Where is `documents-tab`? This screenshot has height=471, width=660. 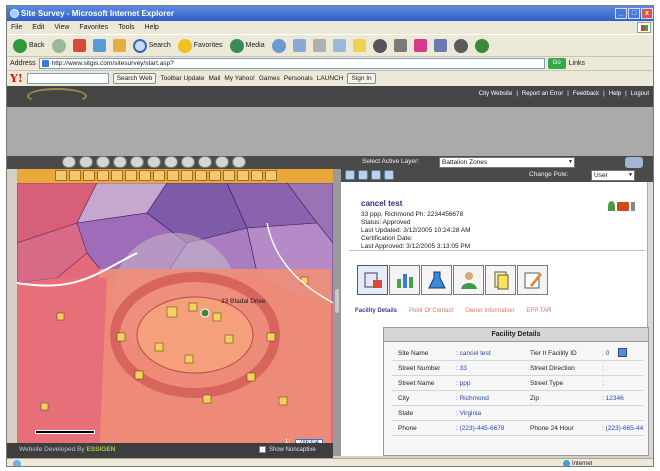 documents-tab is located at coordinates (500, 280).